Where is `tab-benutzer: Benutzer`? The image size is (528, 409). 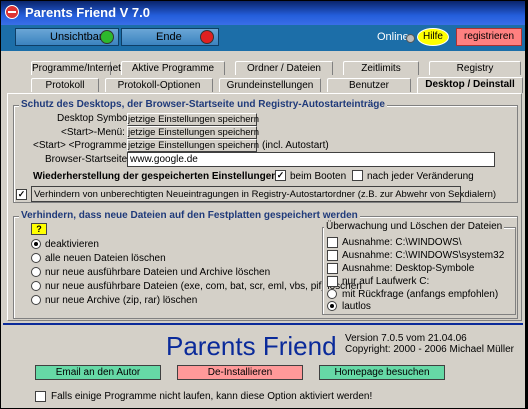
tab-benutzer: Benutzer is located at coordinates (369, 85).